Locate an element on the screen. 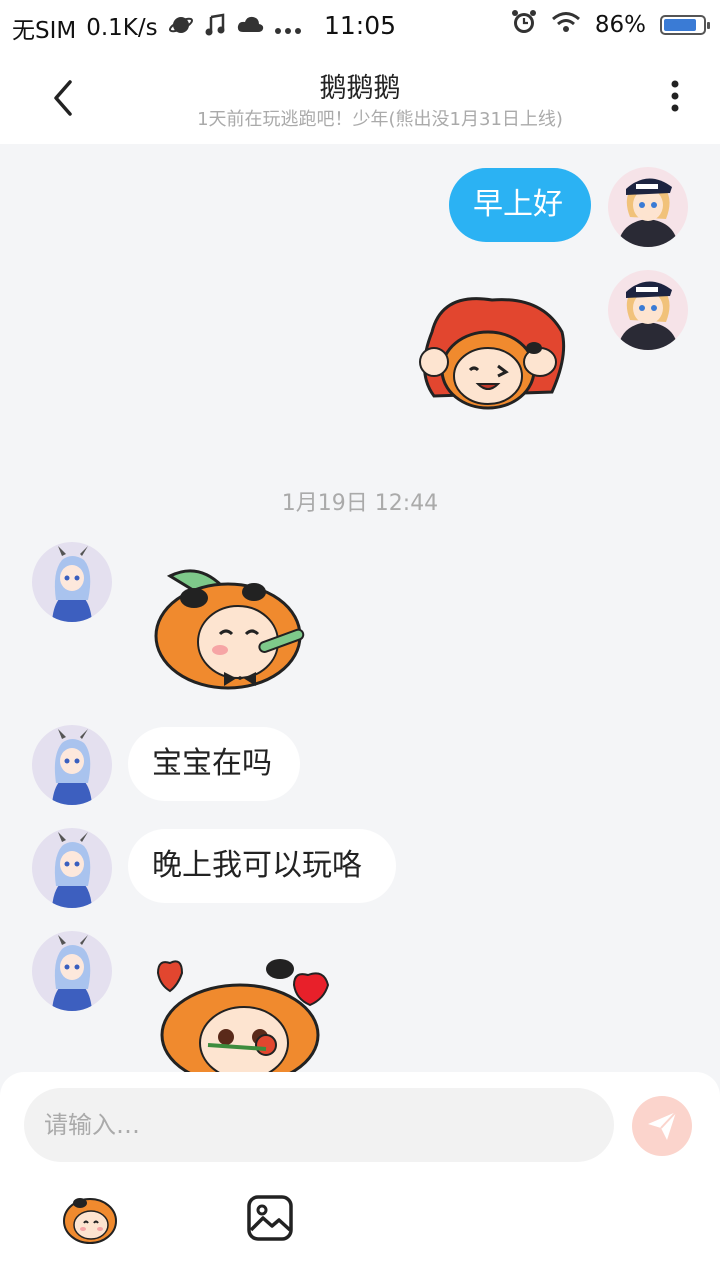  battery-percent: 86% is located at coordinates (620, 25).